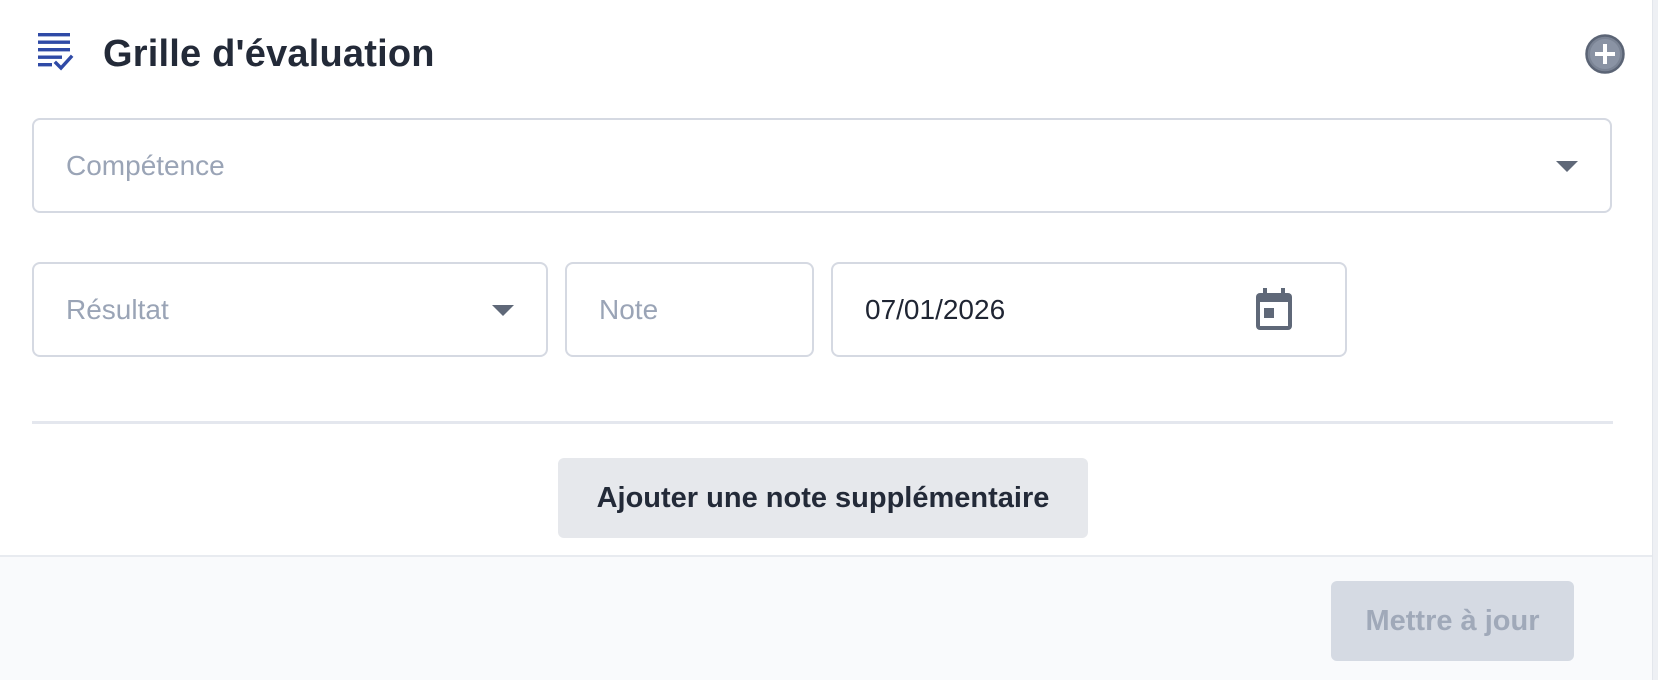 The image size is (1658, 680). I want to click on note-input: Note, so click(689, 309).